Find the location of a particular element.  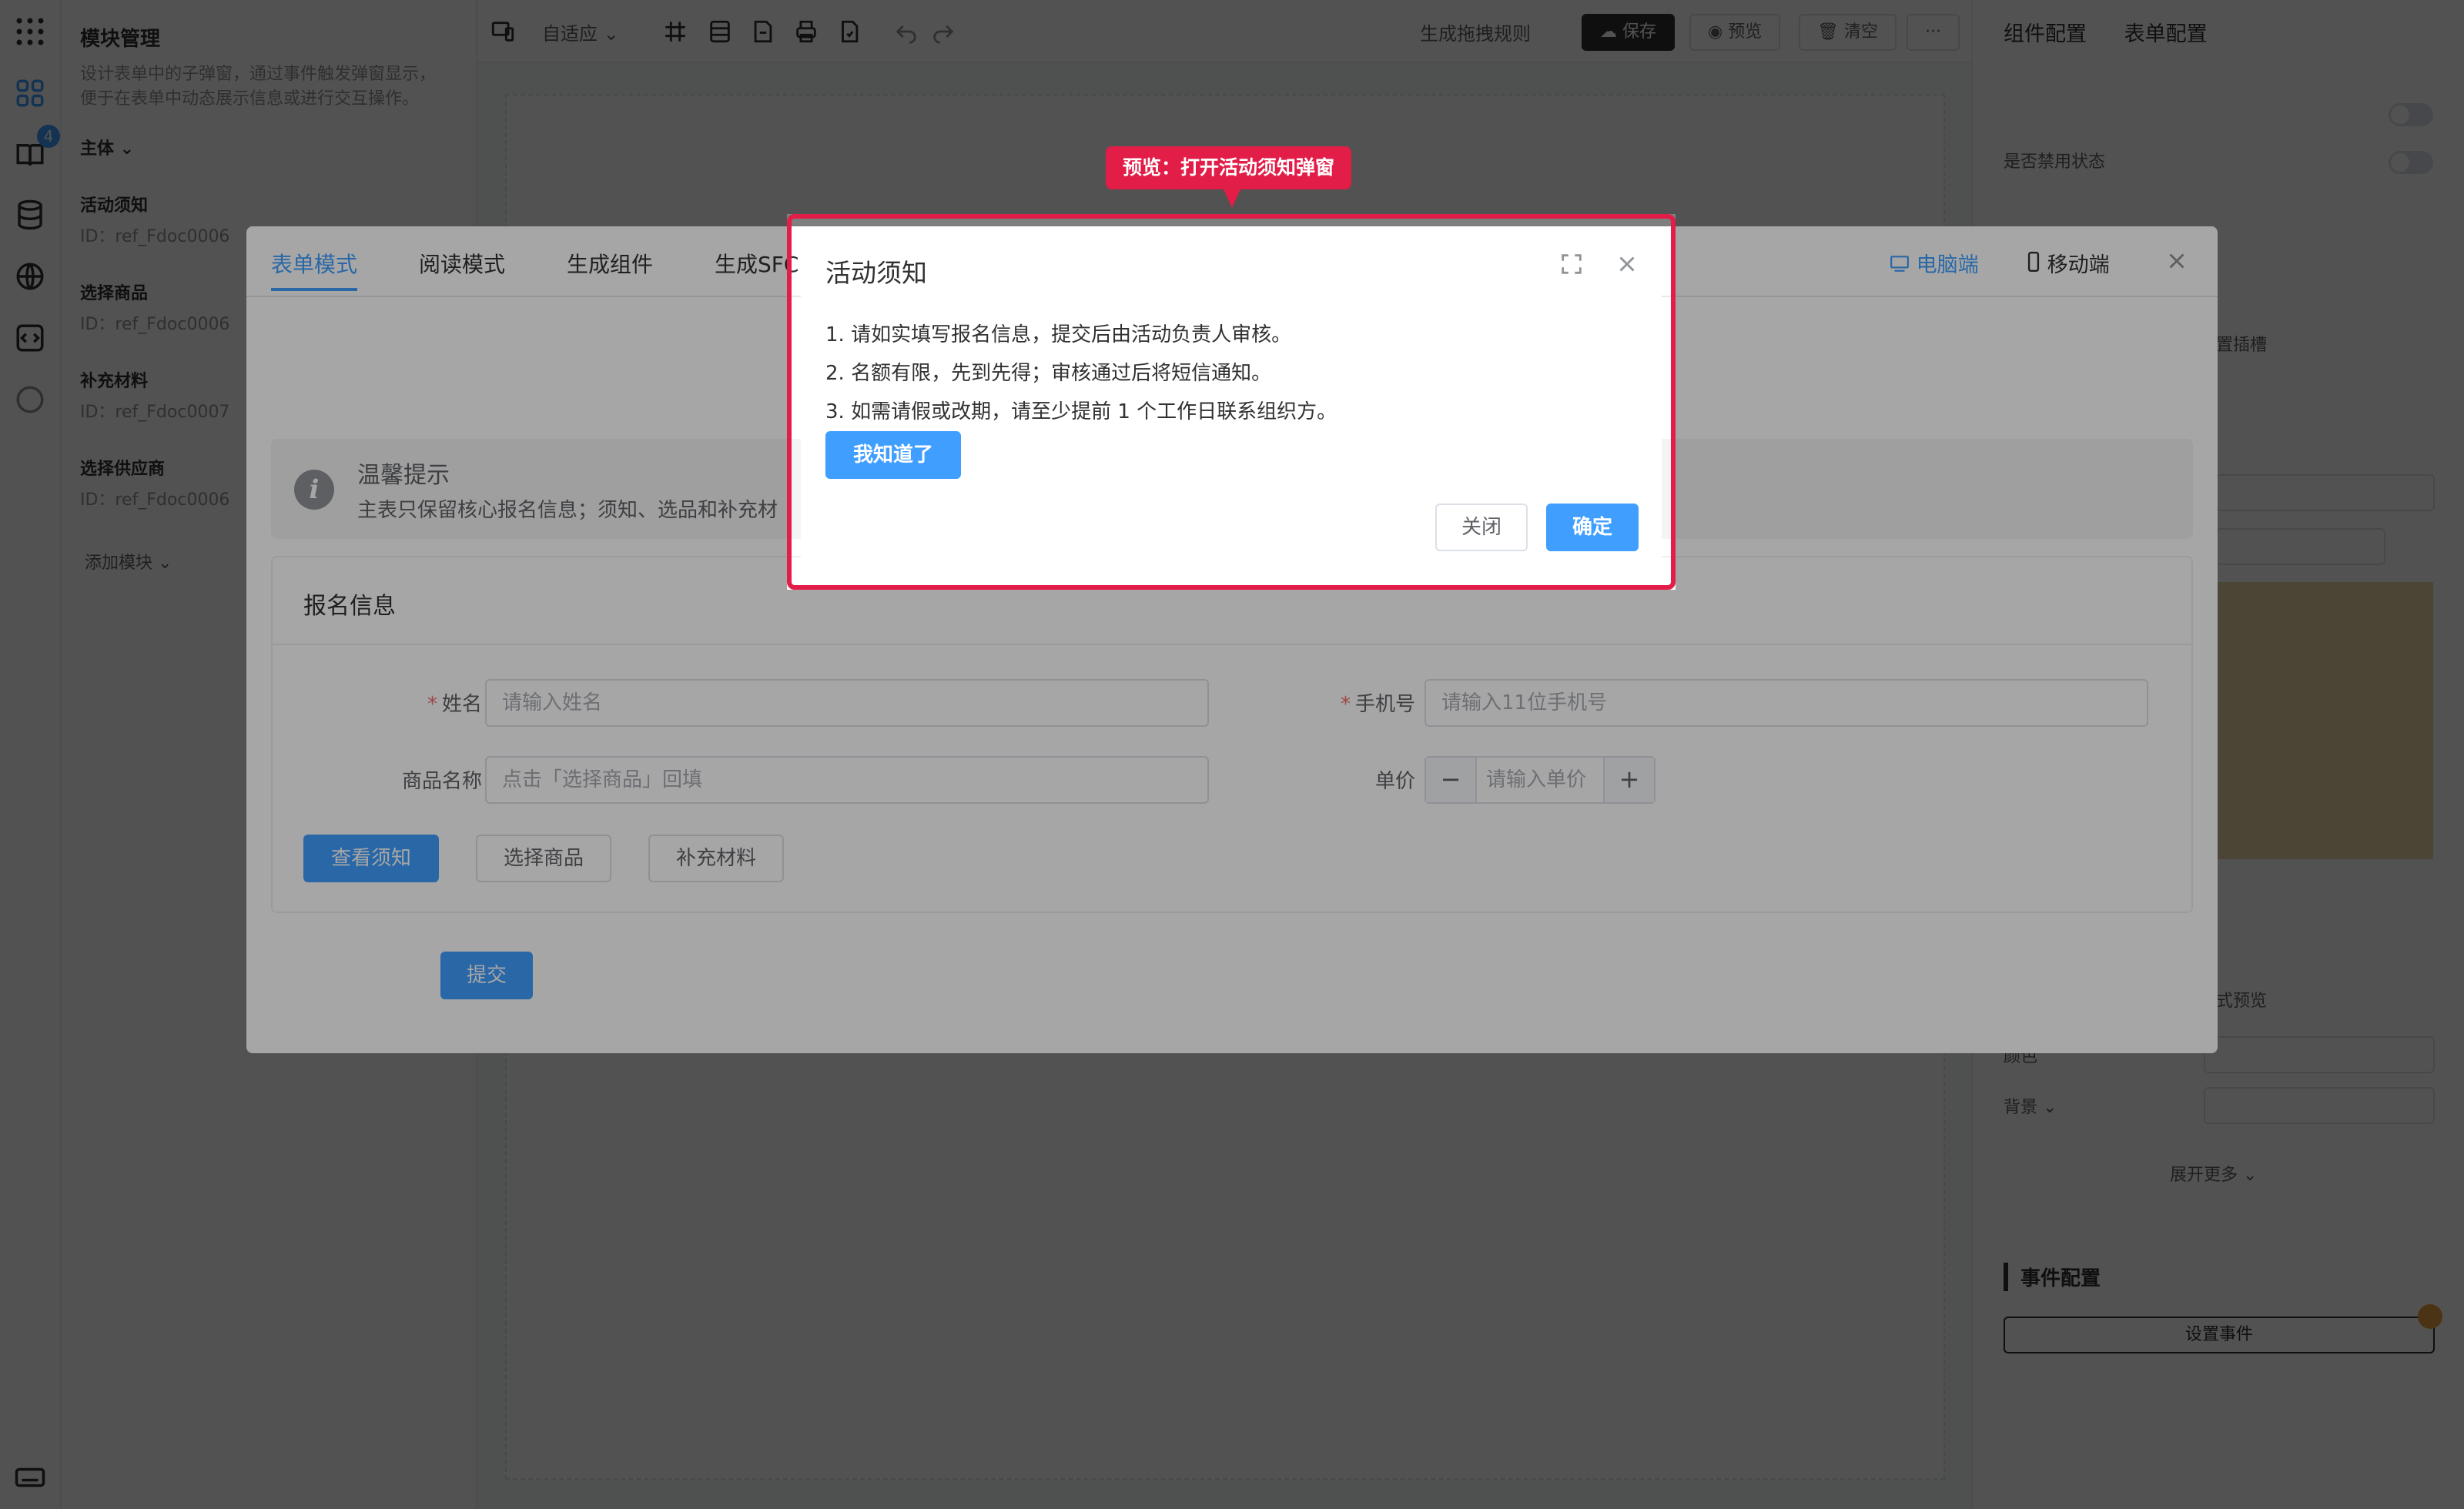

acknowledge-button: 我知道了 is located at coordinates (893, 455).